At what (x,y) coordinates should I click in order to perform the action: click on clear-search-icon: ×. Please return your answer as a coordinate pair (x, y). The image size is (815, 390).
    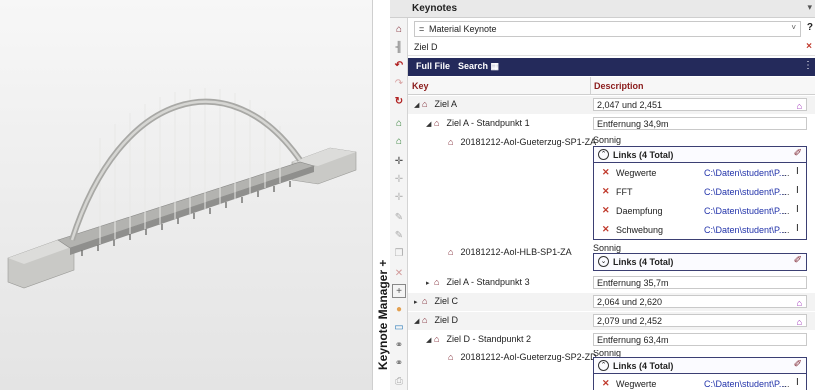
    Looking at the image, I should click on (809, 46).